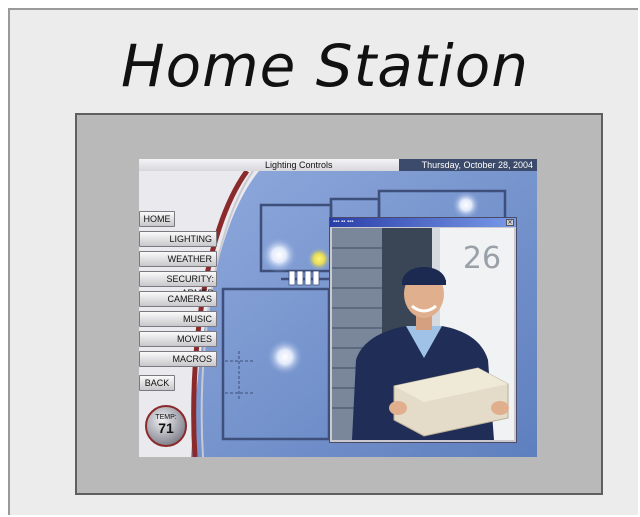  Describe the element at coordinates (199, 165) in the screenshot. I see `top-bar-left` at that location.